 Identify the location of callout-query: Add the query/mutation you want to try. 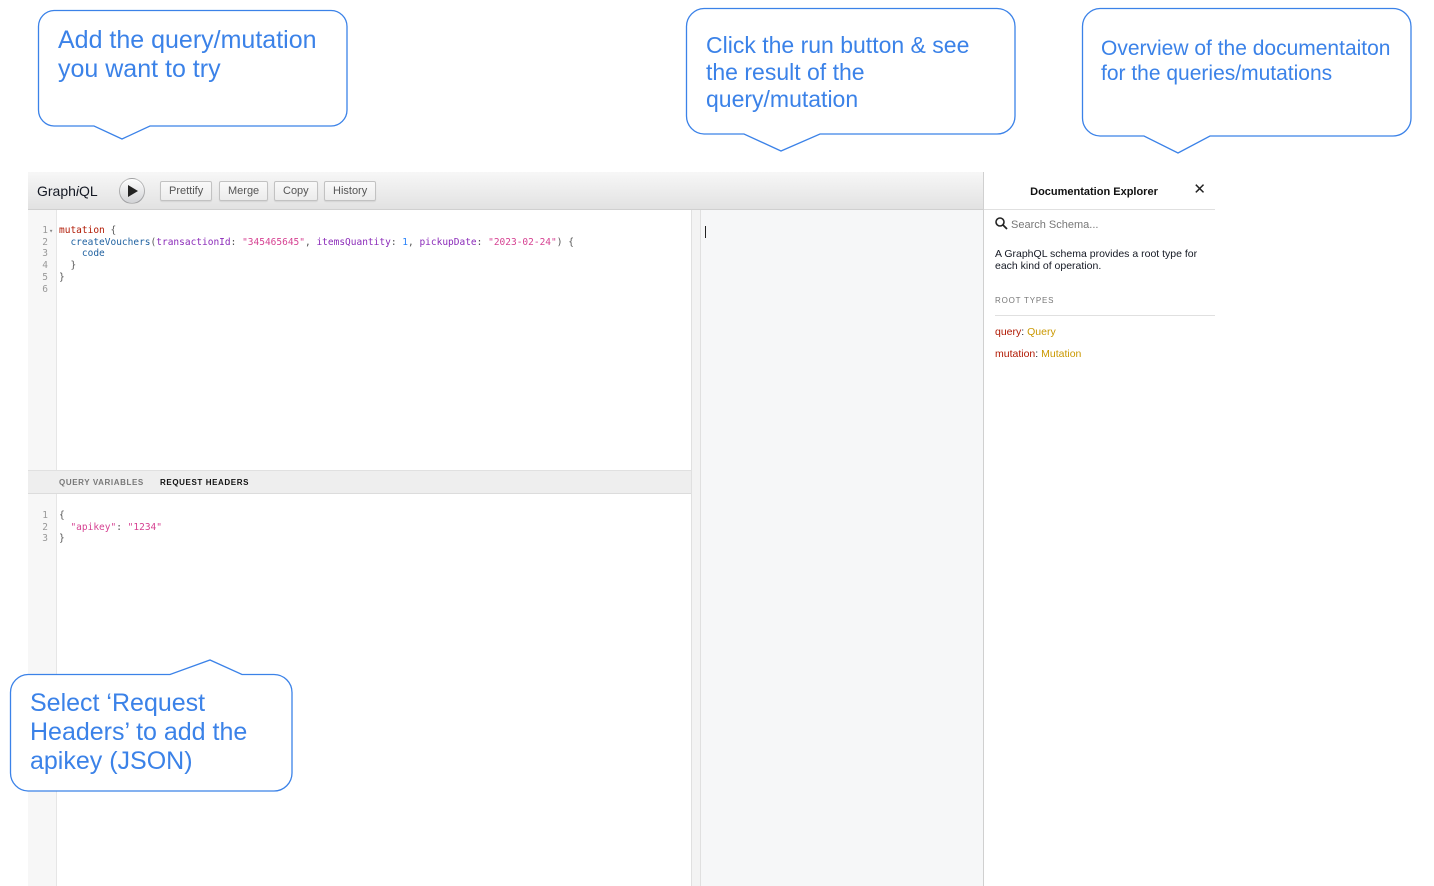
(192, 74).